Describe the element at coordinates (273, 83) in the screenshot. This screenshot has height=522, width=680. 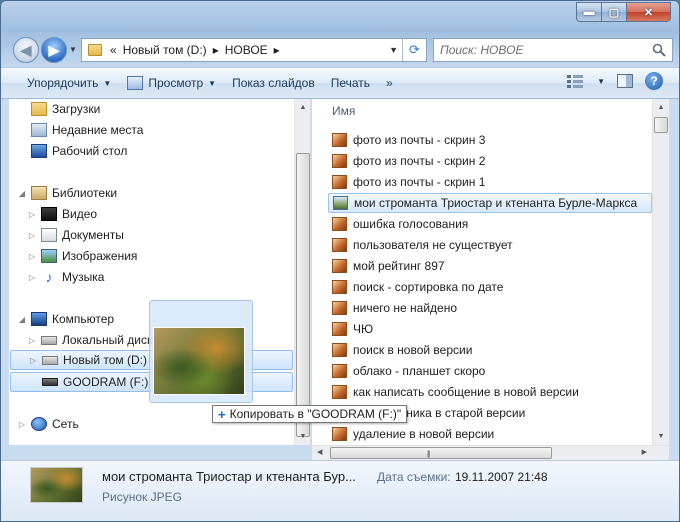
I see `slideshow-button: Показ слайдов` at that location.